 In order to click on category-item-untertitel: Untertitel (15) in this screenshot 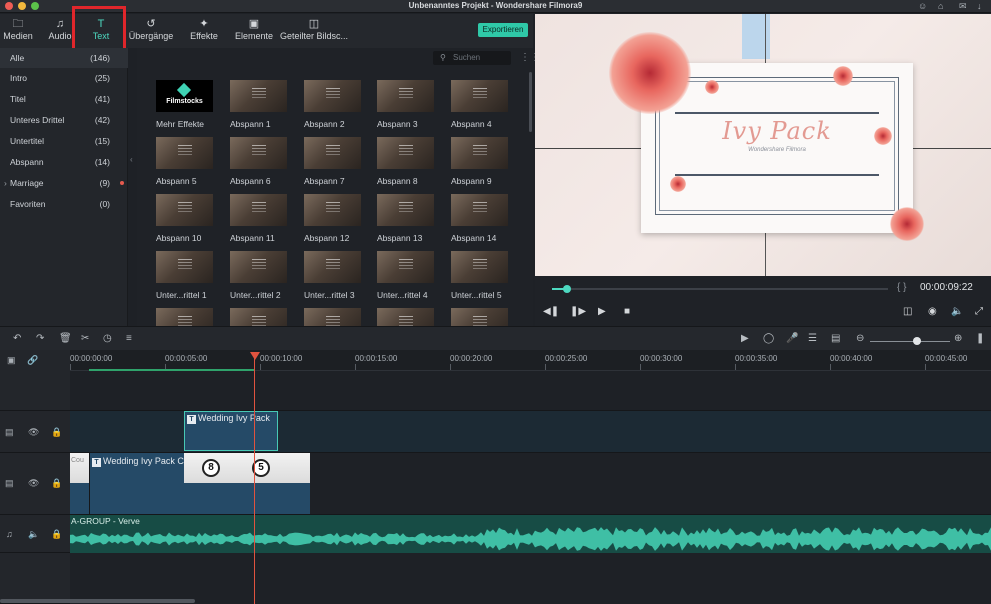, I will do `click(64, 141)`.